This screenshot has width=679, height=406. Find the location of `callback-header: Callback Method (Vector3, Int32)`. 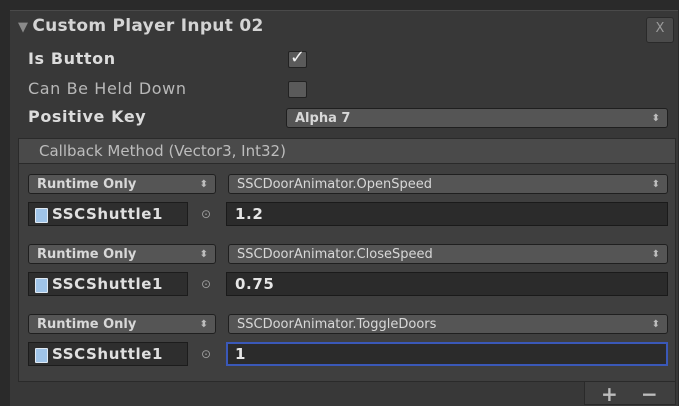

callback-header: Callback Method (Vector3, Int32) is located at coordinates (347, 151).